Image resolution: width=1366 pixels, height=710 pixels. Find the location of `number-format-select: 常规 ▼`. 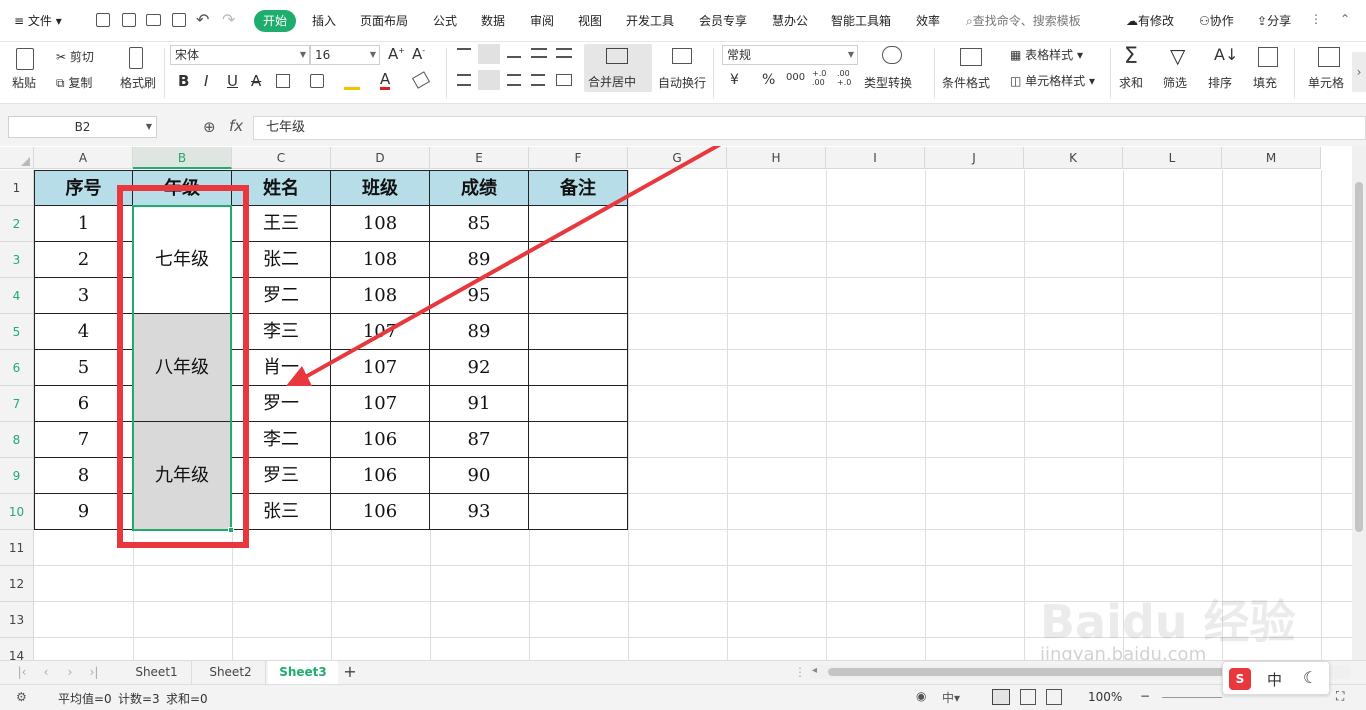

number-format-select: 常规 ▼ is located at coordinates (790, 55).